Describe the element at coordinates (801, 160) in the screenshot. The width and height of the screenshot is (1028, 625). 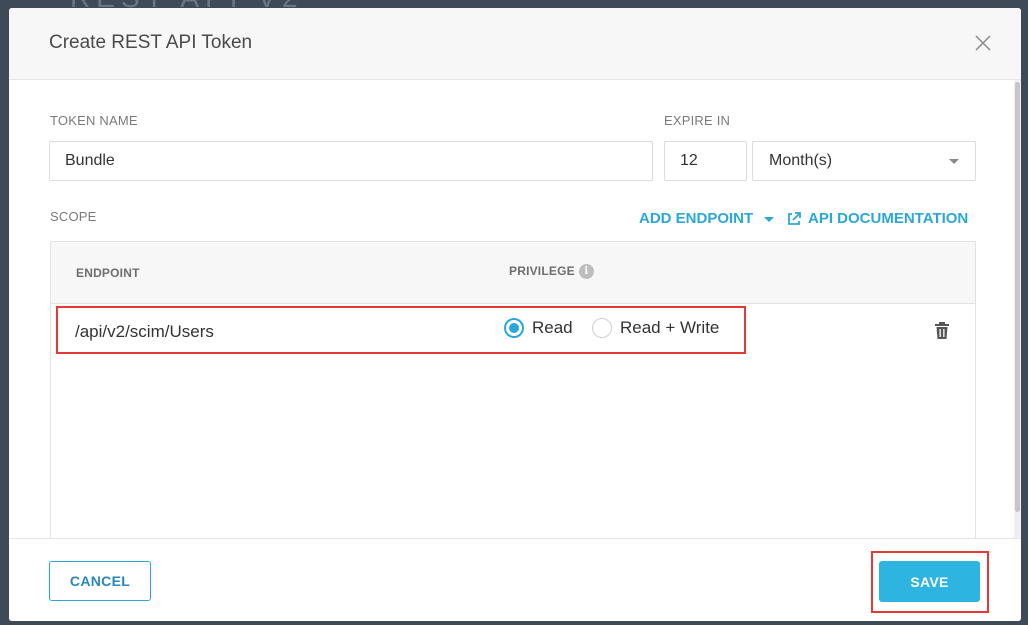
I see `expire-unit-value: Month(s)` at that location.